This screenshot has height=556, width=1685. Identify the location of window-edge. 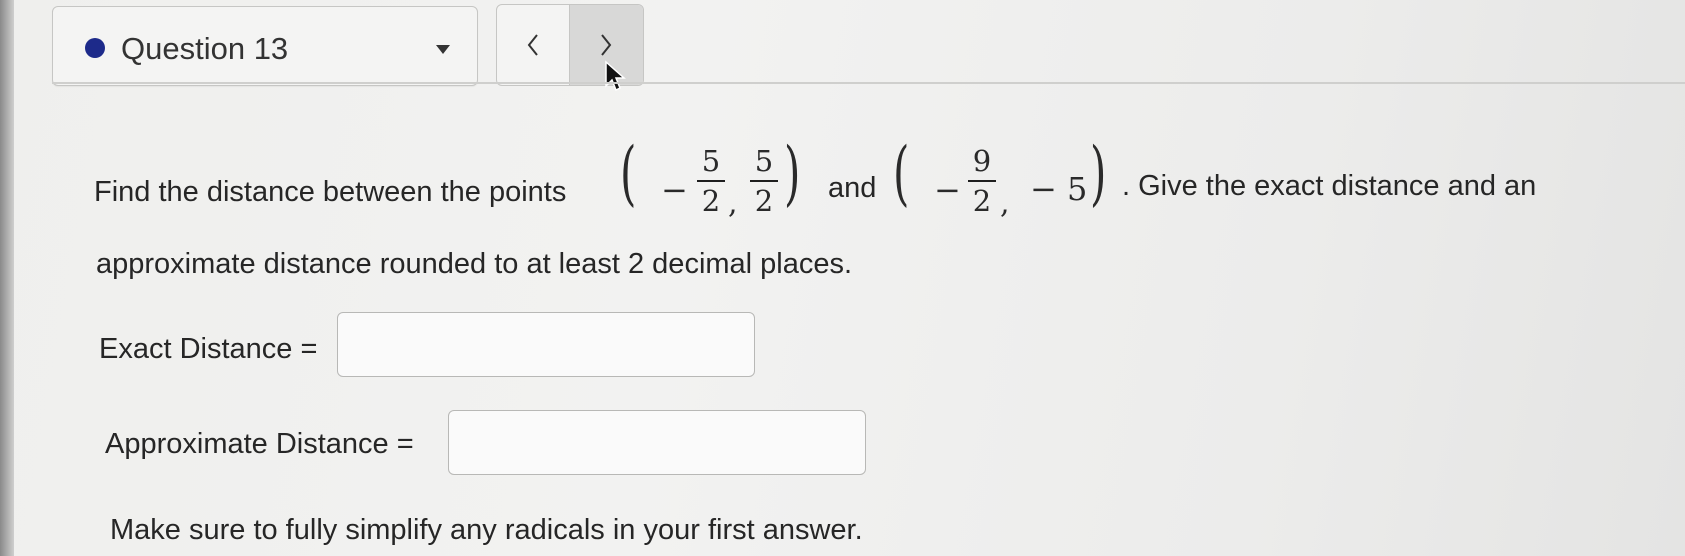
(7, 278).